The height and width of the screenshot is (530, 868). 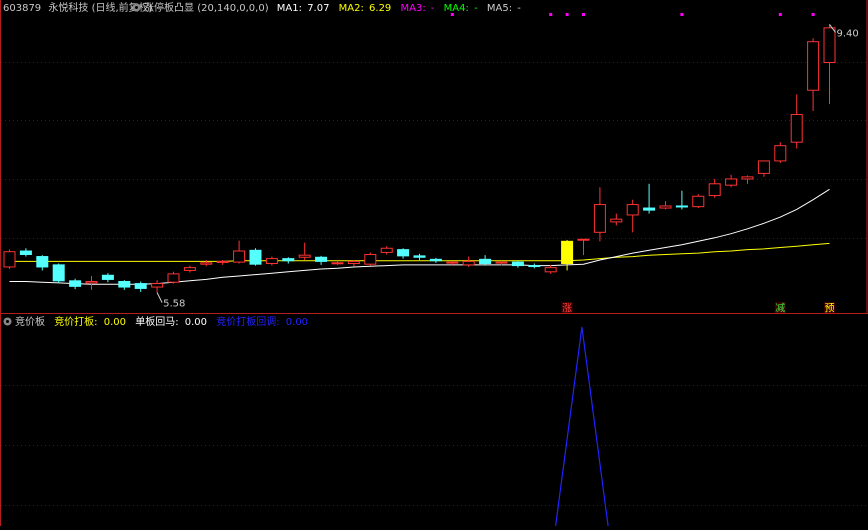 I want to click on signal-label-text: 减, so click(x=780, y=309).